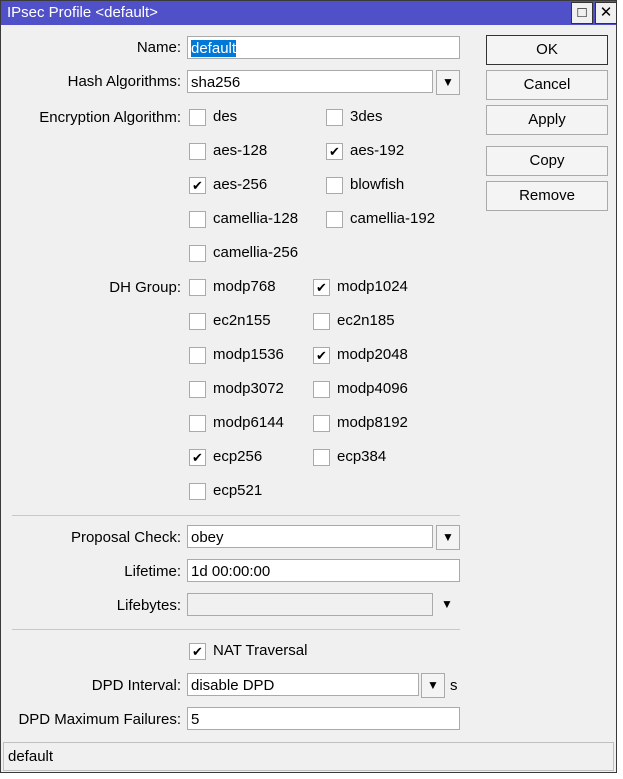 The width and height of the screenshot is (623, 779). What do you see at coordinates (248, 422) in the screenshot?
I see `checkbox-label: modp6144` at bounding box center [248, 422].